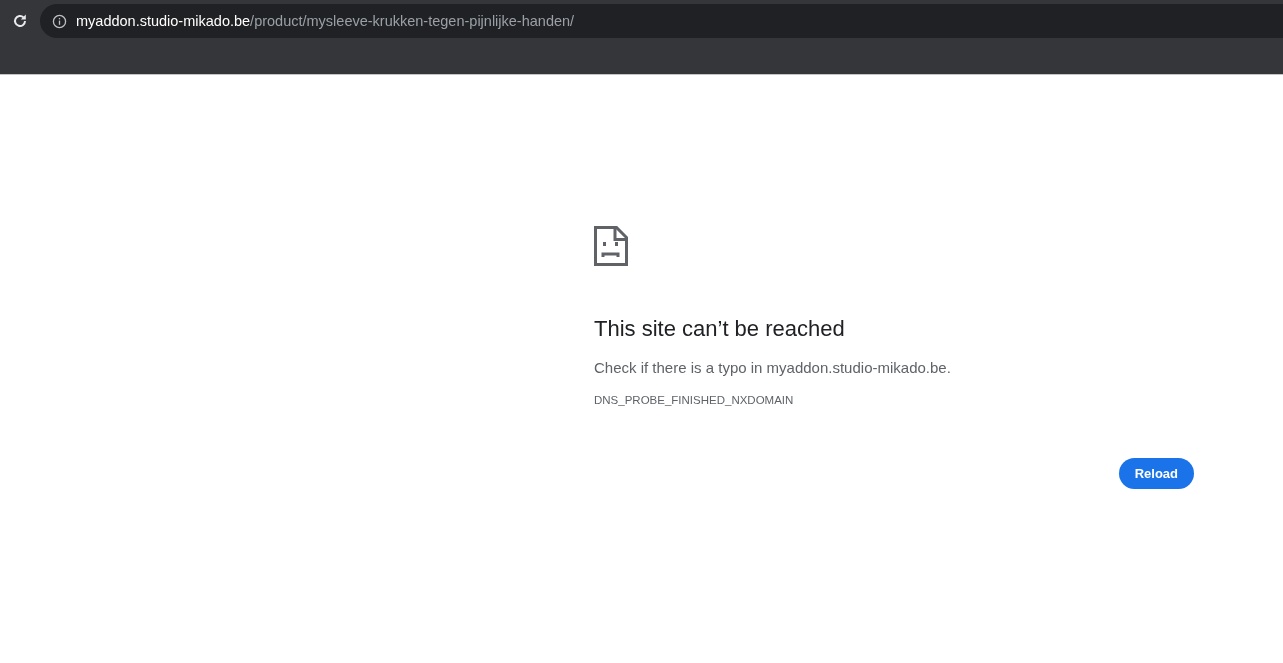 The height and width of the screenshot is (663, 1283). What do you see at coordinates (1156, 473) in the screenshot?
I see `reload-button: Reload` at bounding box center [1156, 473].